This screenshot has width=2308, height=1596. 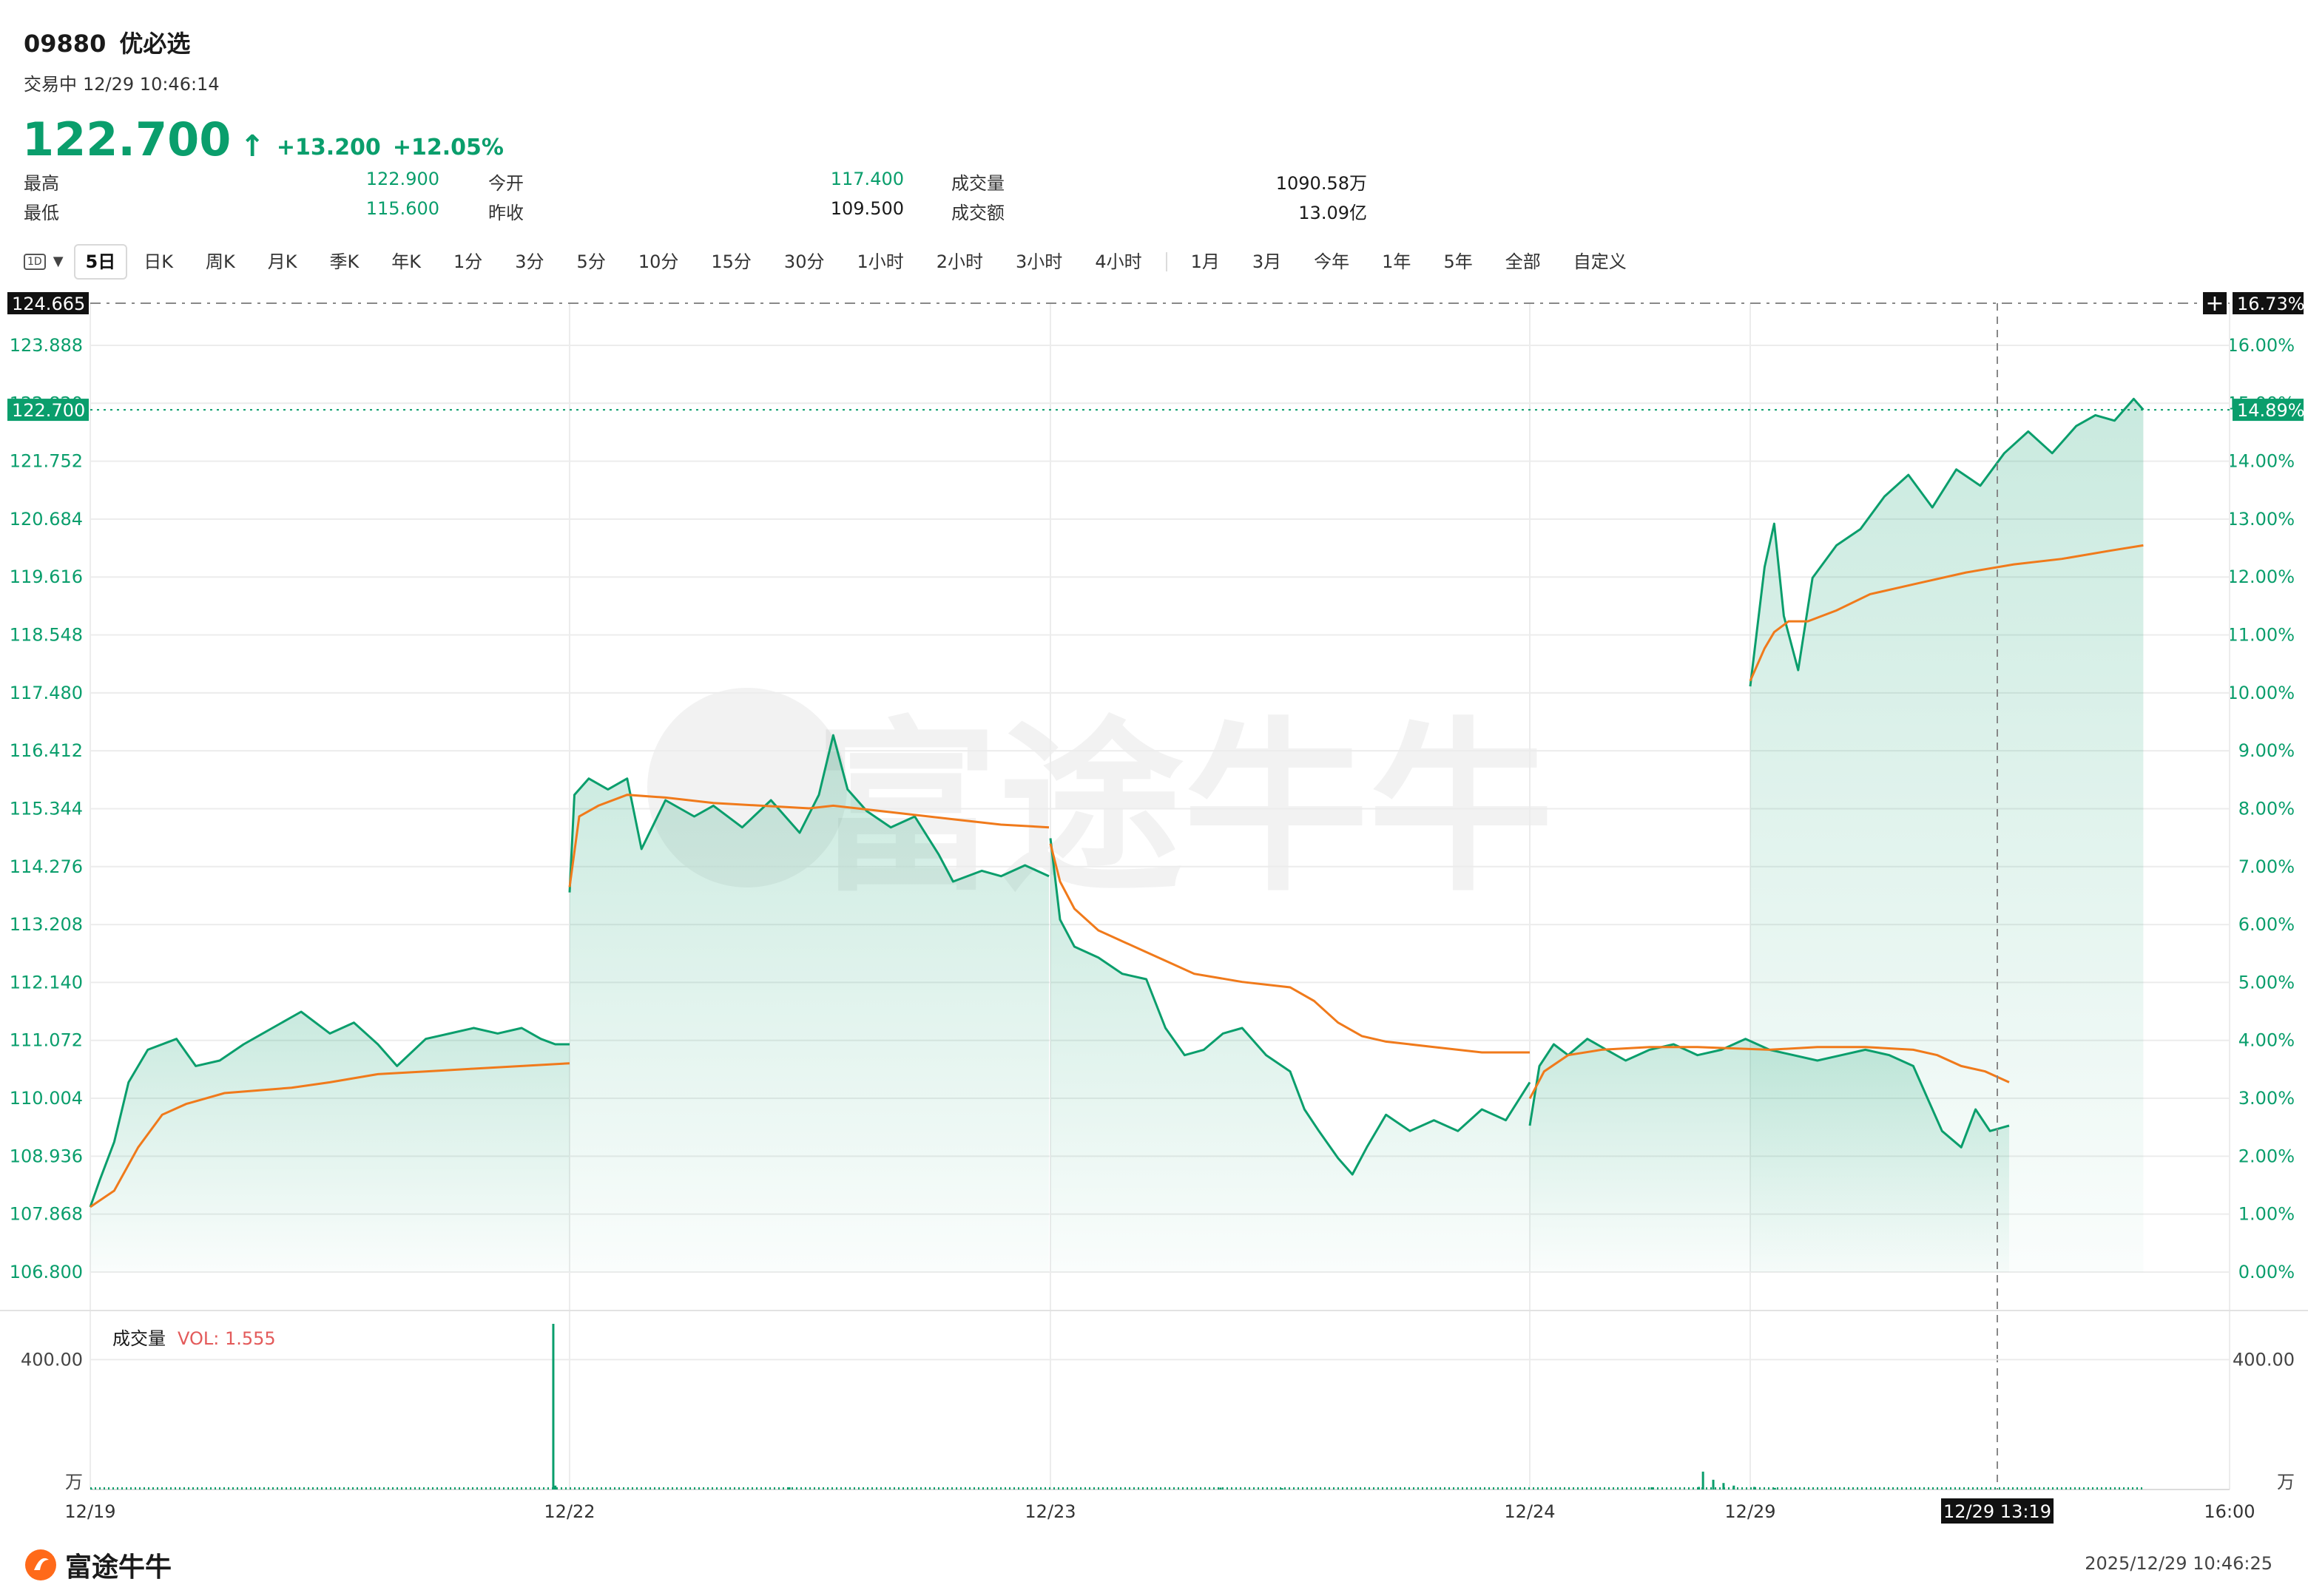 What do you see at coordinates (46, 345) in the screenshot?
I see `y-tick-left: 123.888` at bounding box center [46, 345].